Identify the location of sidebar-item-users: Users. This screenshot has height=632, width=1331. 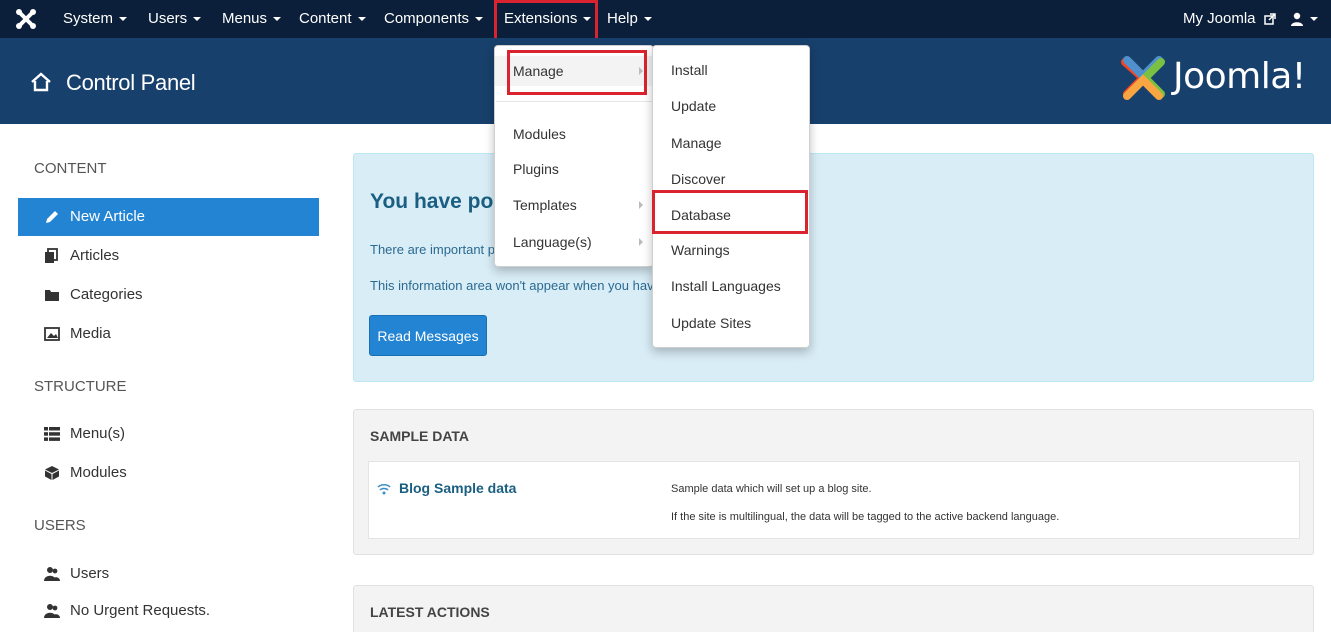
(168, 574).